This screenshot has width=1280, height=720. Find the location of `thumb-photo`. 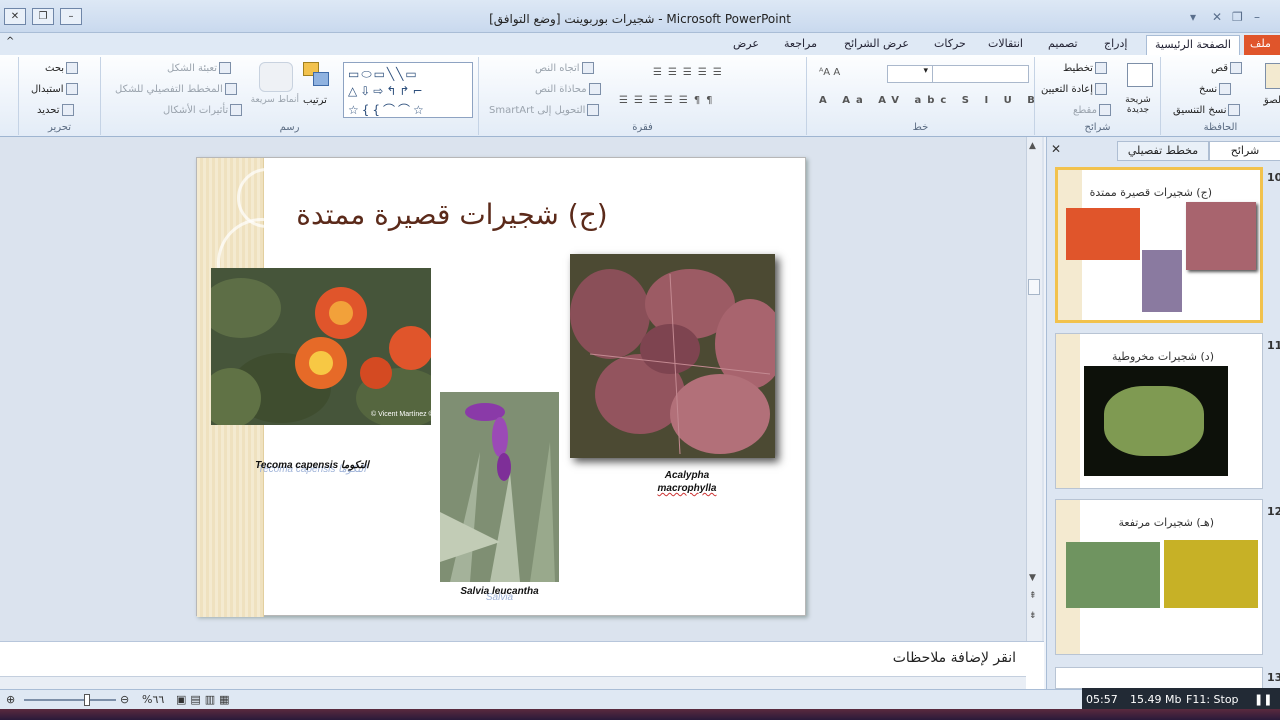

thumb-photo is located at coordinates (1211, 574).